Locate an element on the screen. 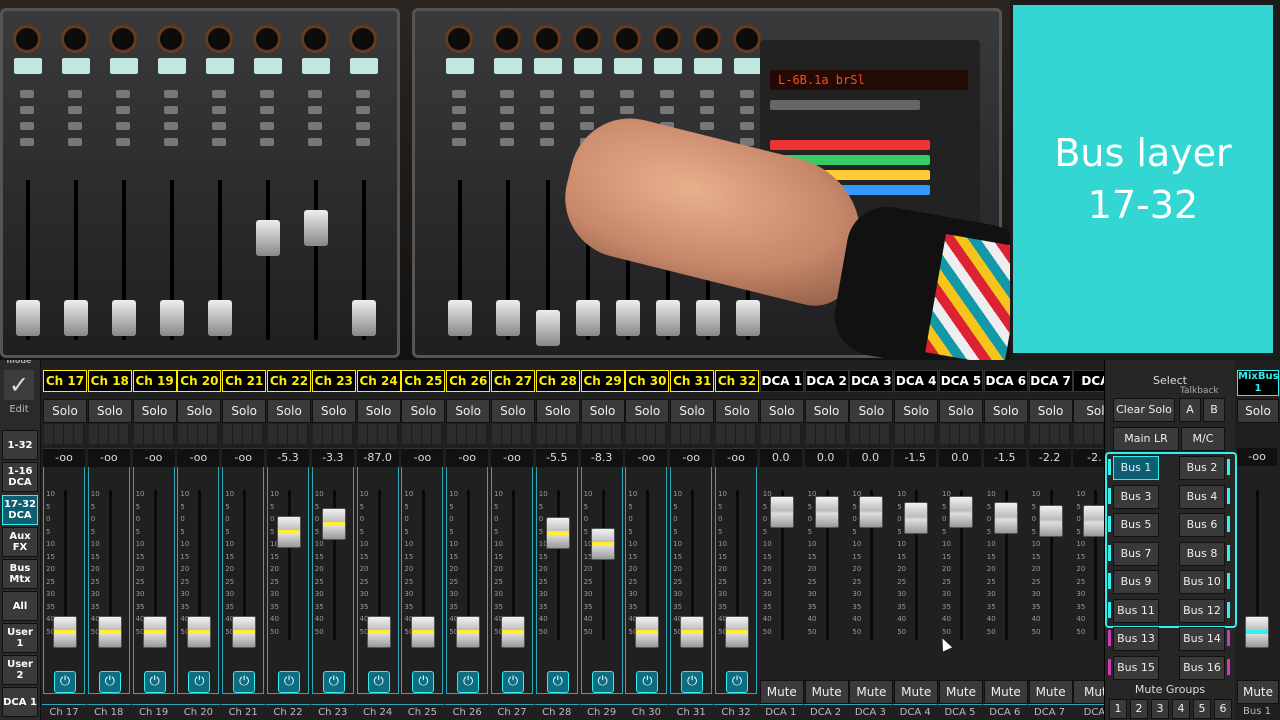 This screenshot has height=720, width=1280. clear-solo-button: Clear Solo is located at coordinates (1144, 410).